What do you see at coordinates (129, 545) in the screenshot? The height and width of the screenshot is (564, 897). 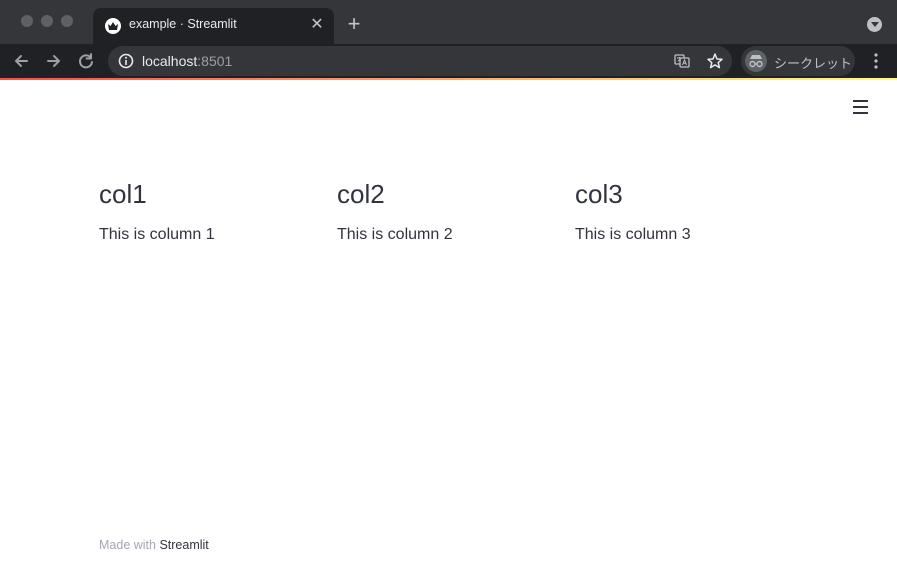 I see `footer-prefix: Made with` at bounding box center [129, 545].